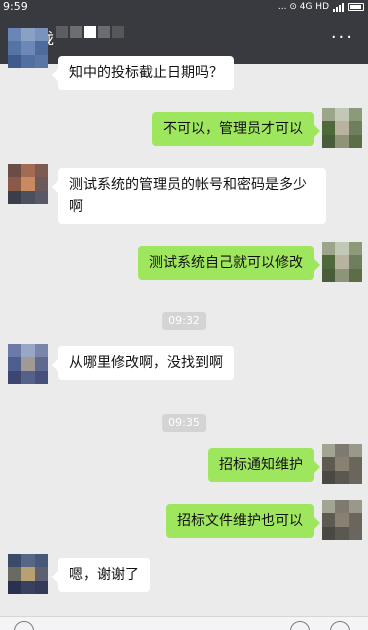 This screenshot has height=630, width=368. What do you see at coordinates (229, 263) in the screenshot?
I see `message-bubble: 测试系统自己就可以修改` at bounding box center [229, 263].